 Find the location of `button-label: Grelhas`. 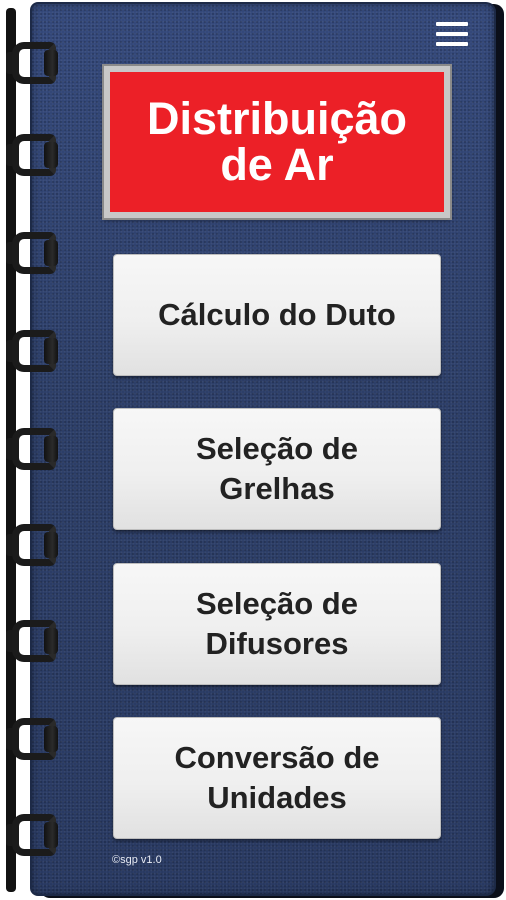

button-label: Grelhas is located at coordinates (277, 488).